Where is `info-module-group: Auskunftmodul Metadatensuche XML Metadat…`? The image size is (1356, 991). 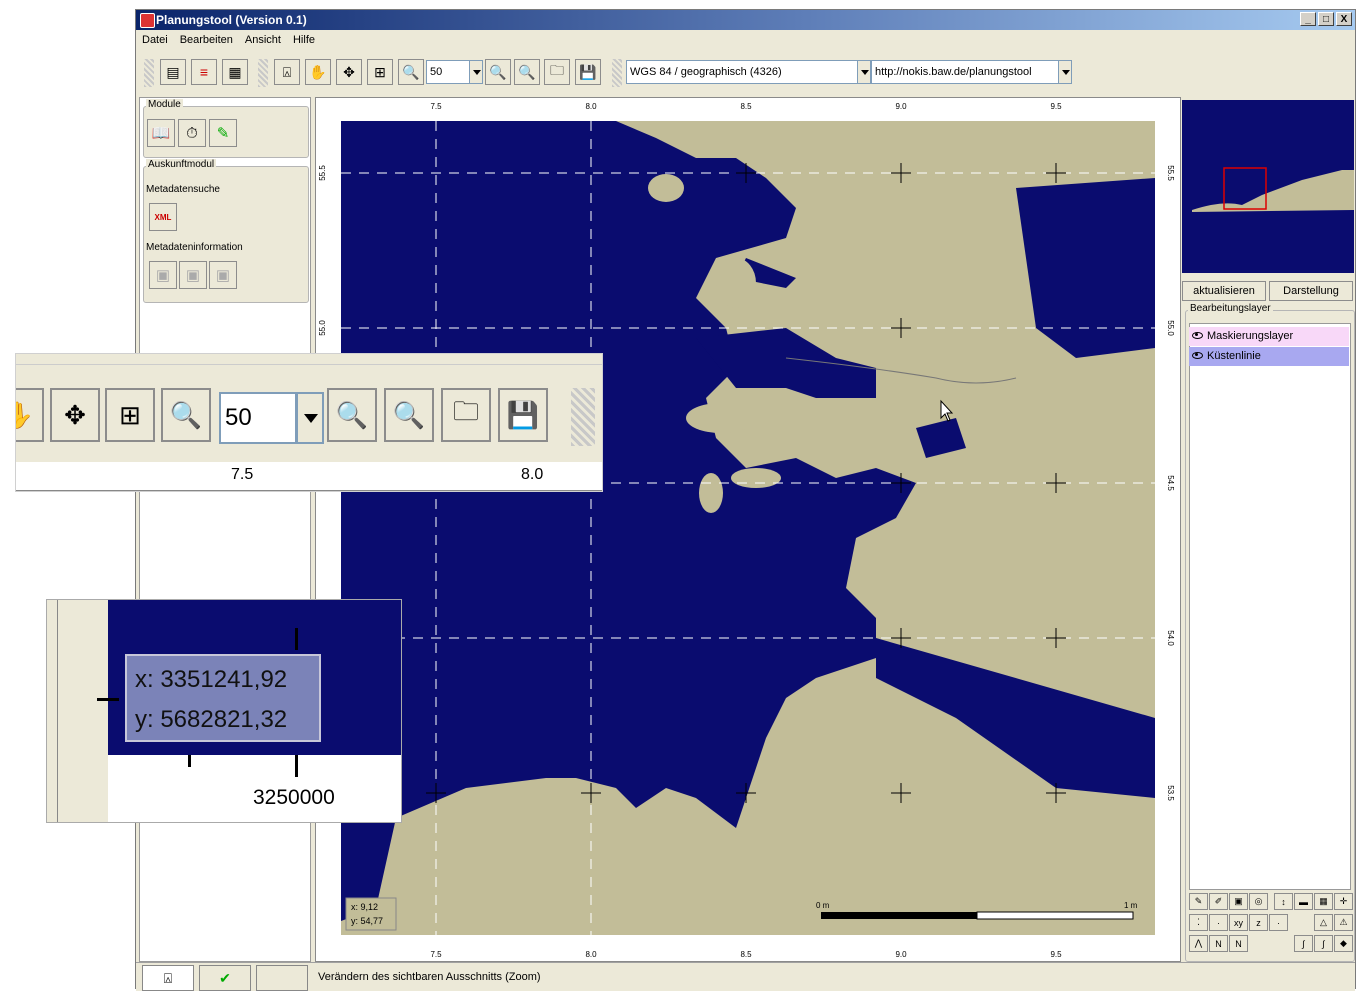 info-module-group: Auskunftmodul Metadatensuche XML Metadat… is located at coordinates (226, 231).